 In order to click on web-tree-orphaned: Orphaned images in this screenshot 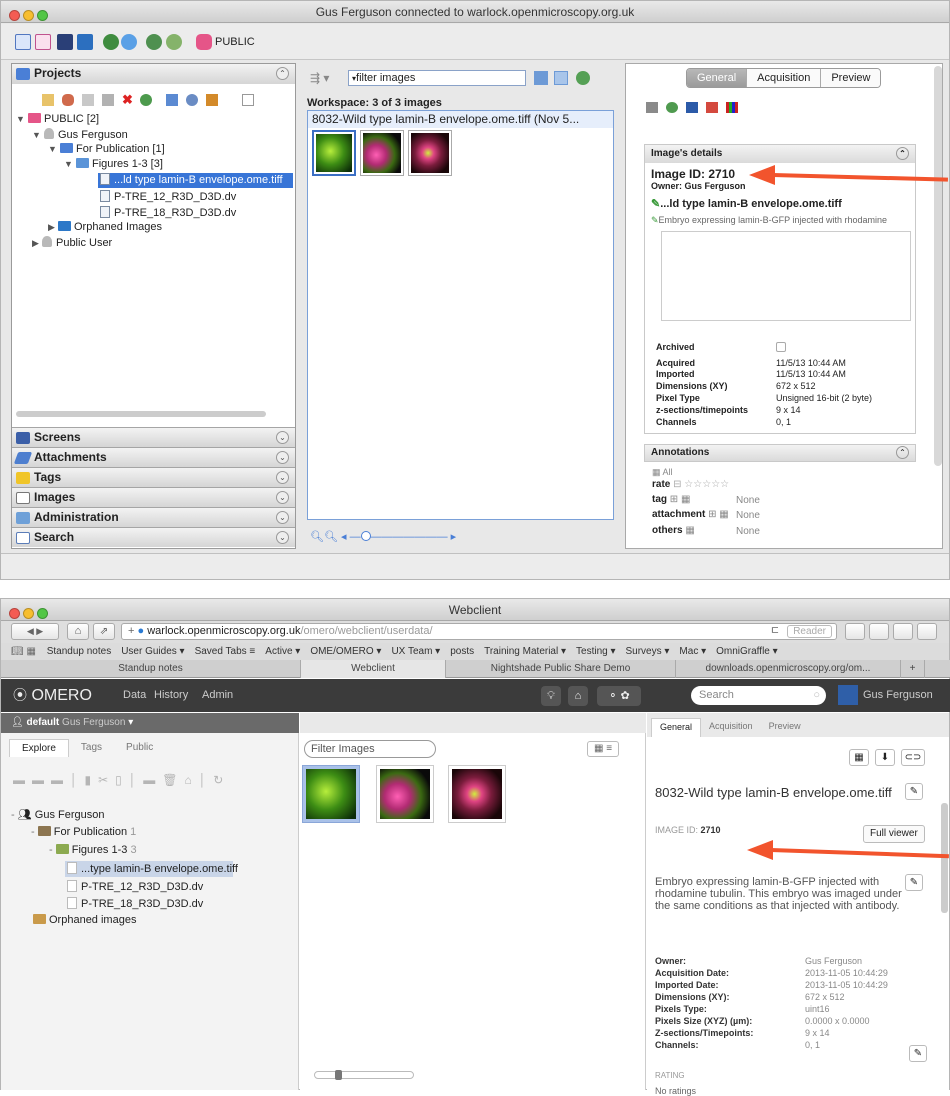, I will do `click(84, 920)`.